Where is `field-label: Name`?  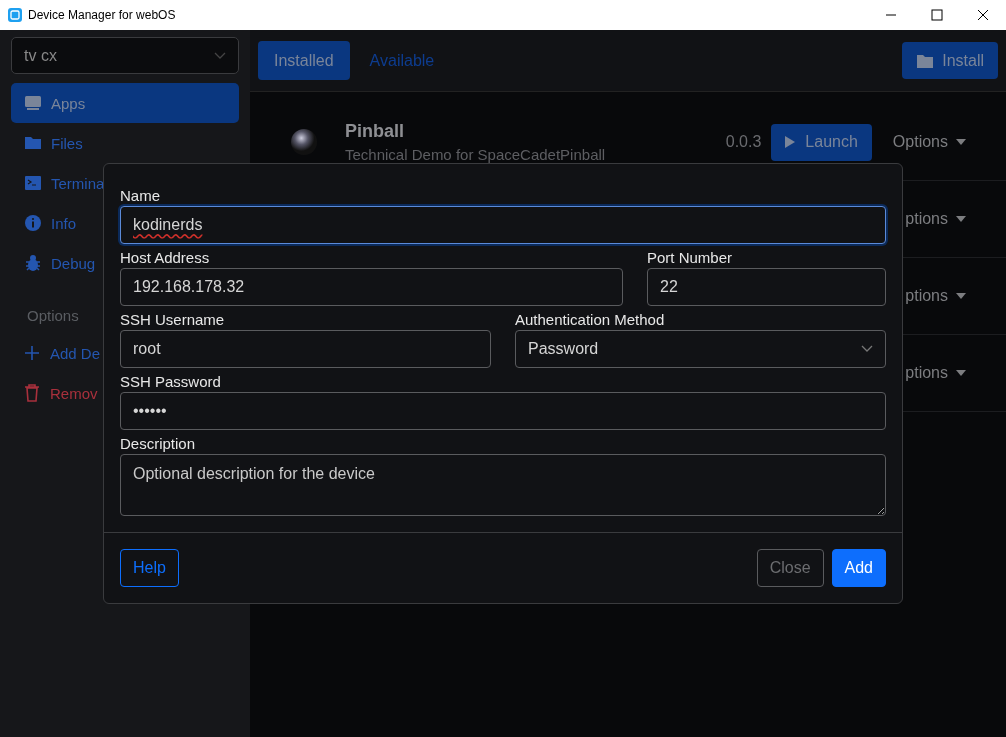
field-label: Name is located at coordinates (140, 196).